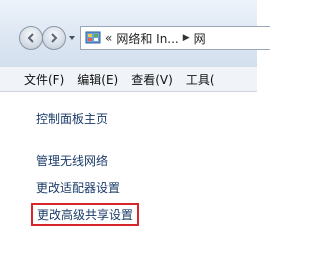 The width and height of the screenshot is (320, 253). I want to click on breadcrumb-network-sharing: 网, so click(200, 38).